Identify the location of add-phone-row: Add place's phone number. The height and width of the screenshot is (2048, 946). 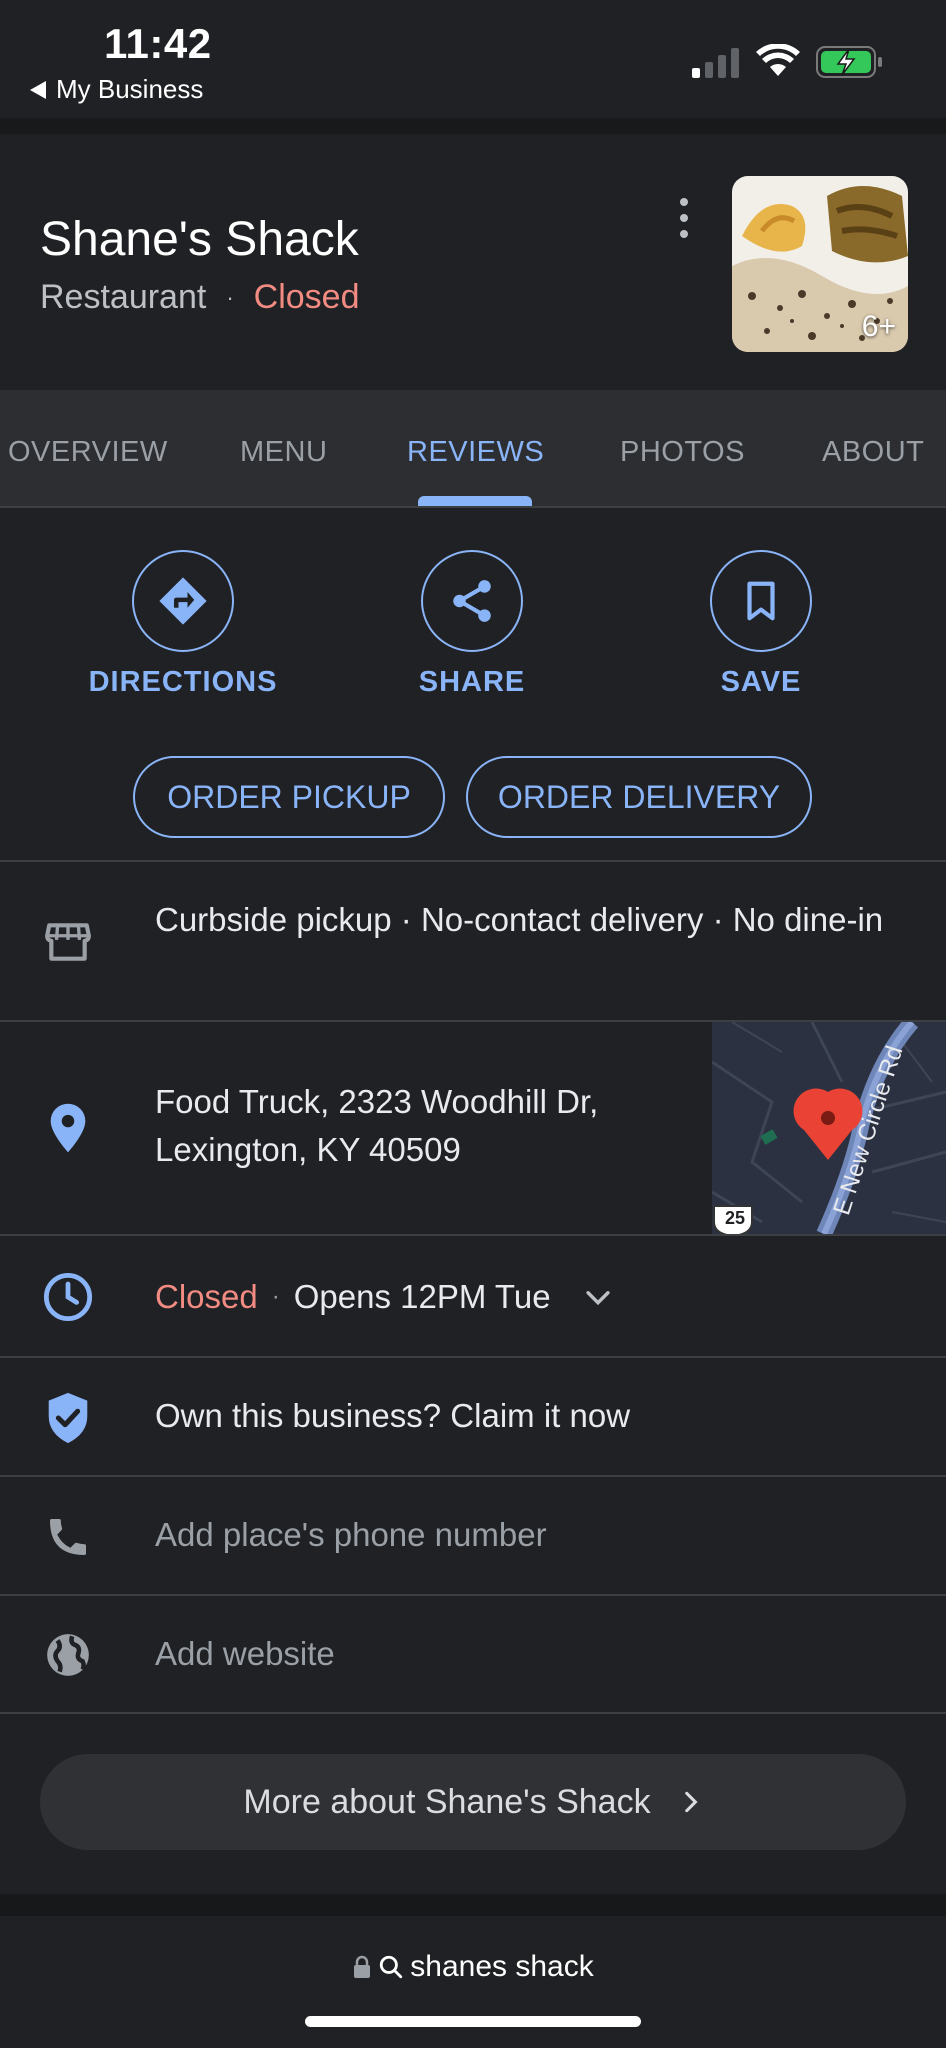
(473, 1536).